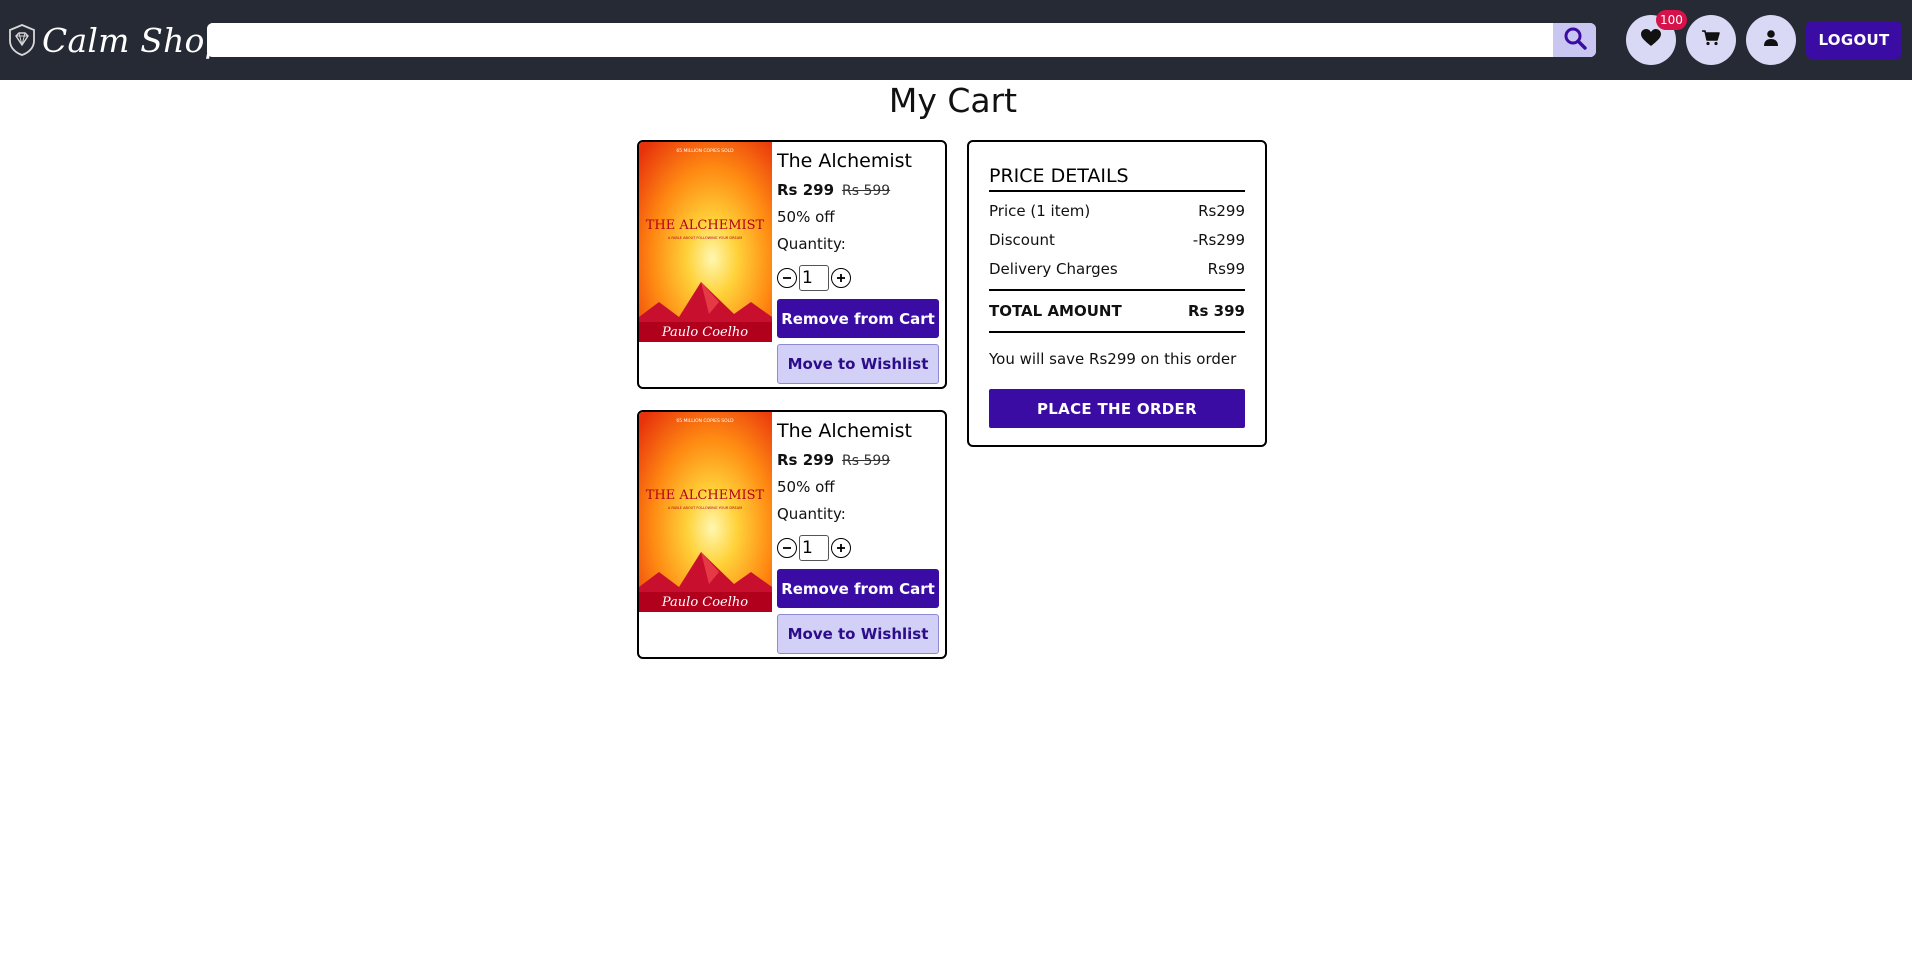 Image resolution: width=1912 pixels, height=975 pixels. Describe the element at coordinates (1671, 20) in the screenshot. I see `wishlist-count-badge: 100` at that location.